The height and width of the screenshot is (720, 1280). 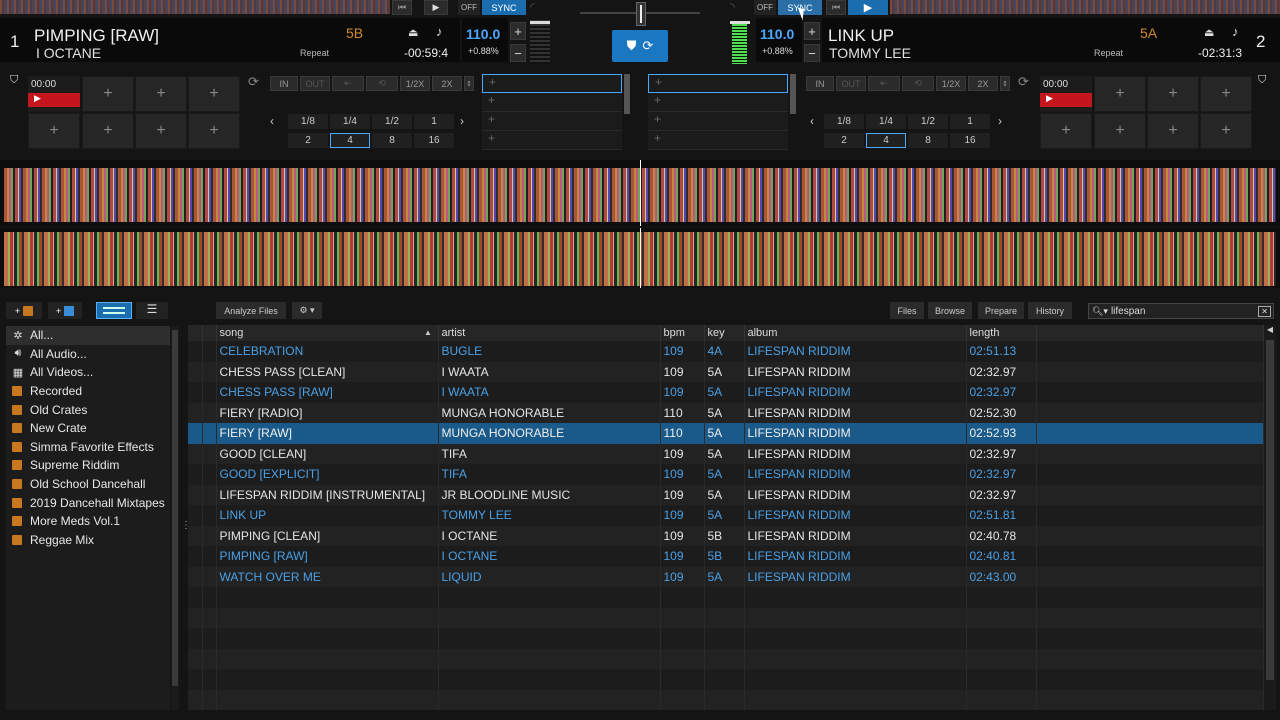 What do you see at coordinates (682, 333) in the screenshot?
I see `column-bpm: bpm` at bounding box center [682, 333].